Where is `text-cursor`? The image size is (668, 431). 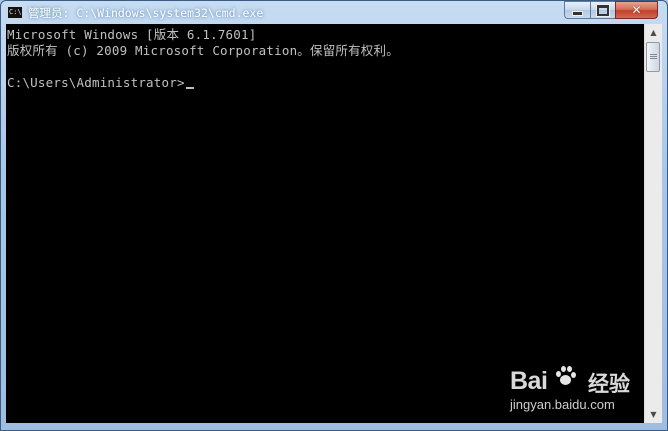
text-cursor is located at coordinates (189, 88).